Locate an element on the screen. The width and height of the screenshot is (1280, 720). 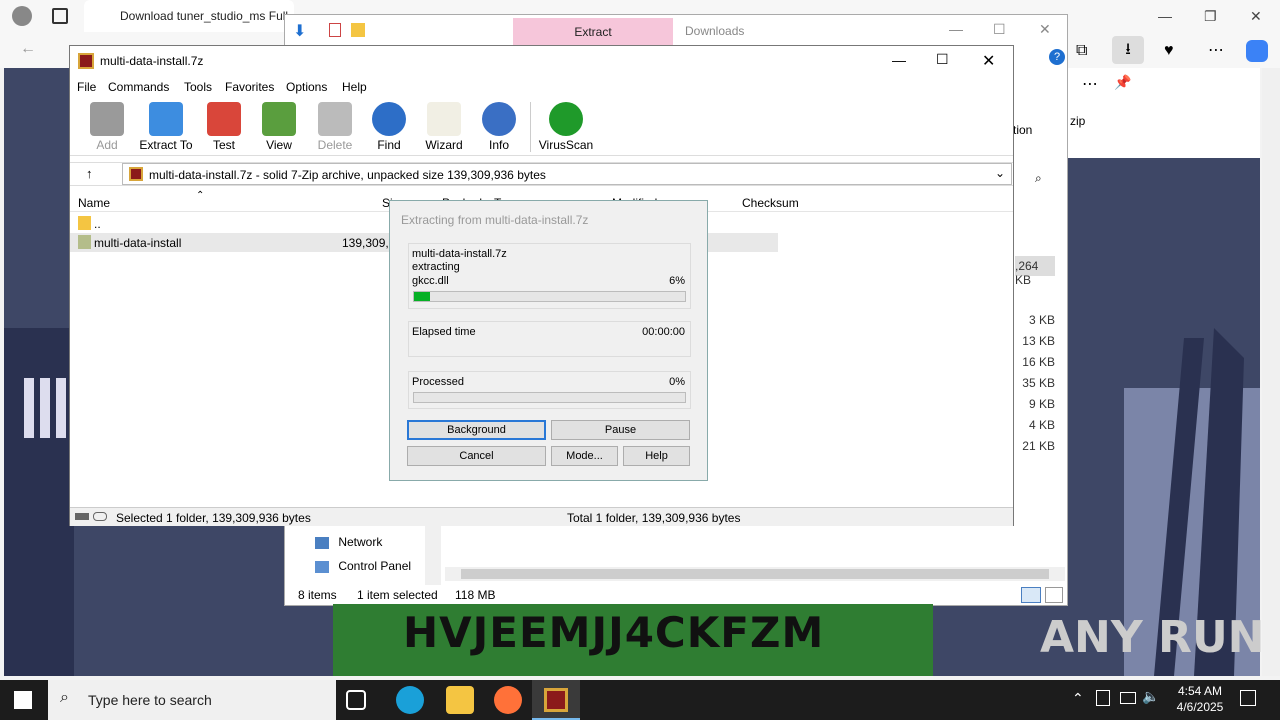
info-label: Info is located at coordinates (498, 145).